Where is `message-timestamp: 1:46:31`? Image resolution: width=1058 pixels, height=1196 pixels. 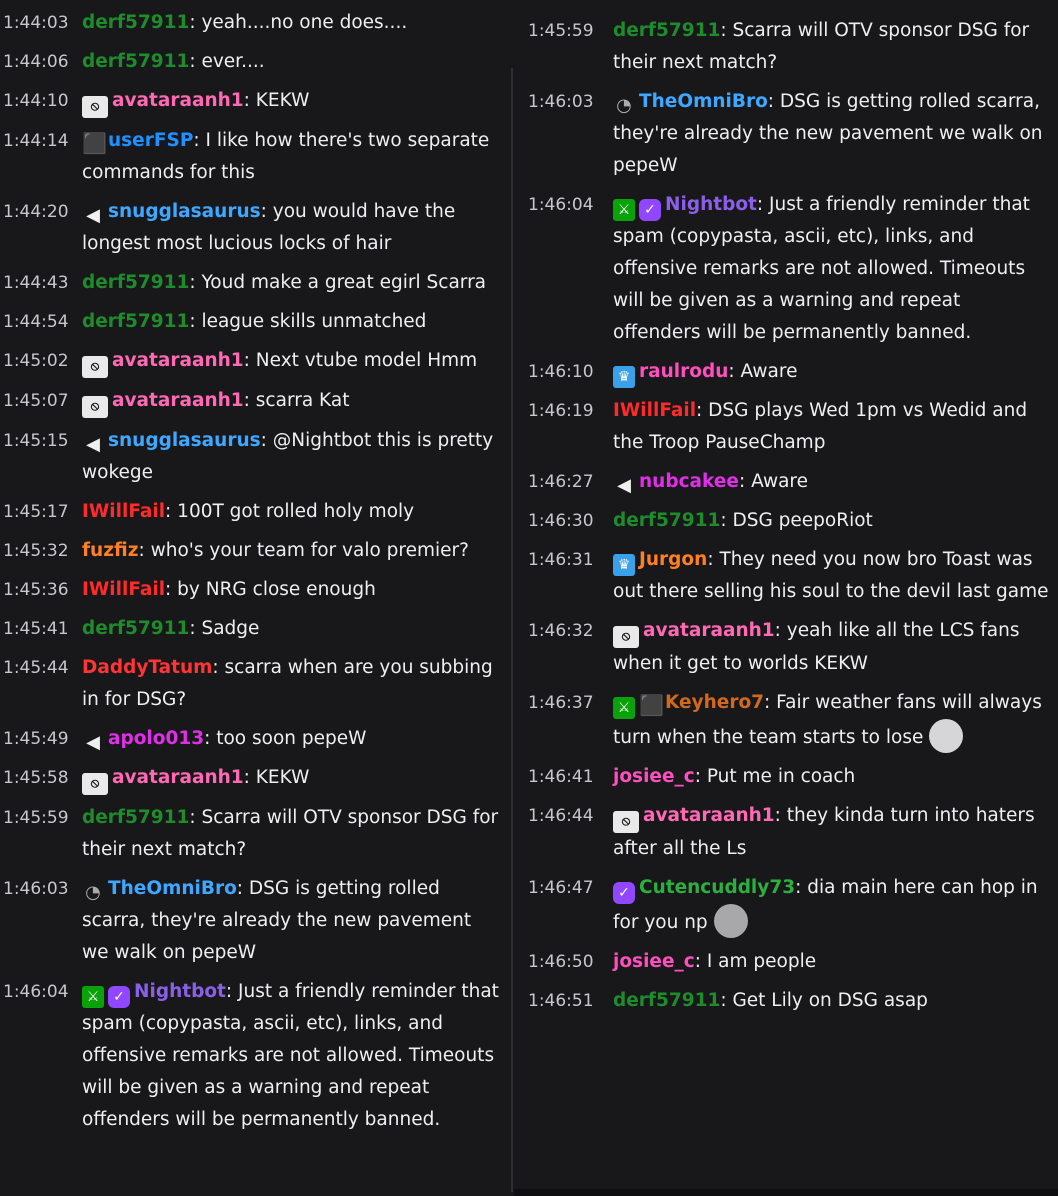
message-timestamp: 1:46:31 is located at coordinates (561, 560).